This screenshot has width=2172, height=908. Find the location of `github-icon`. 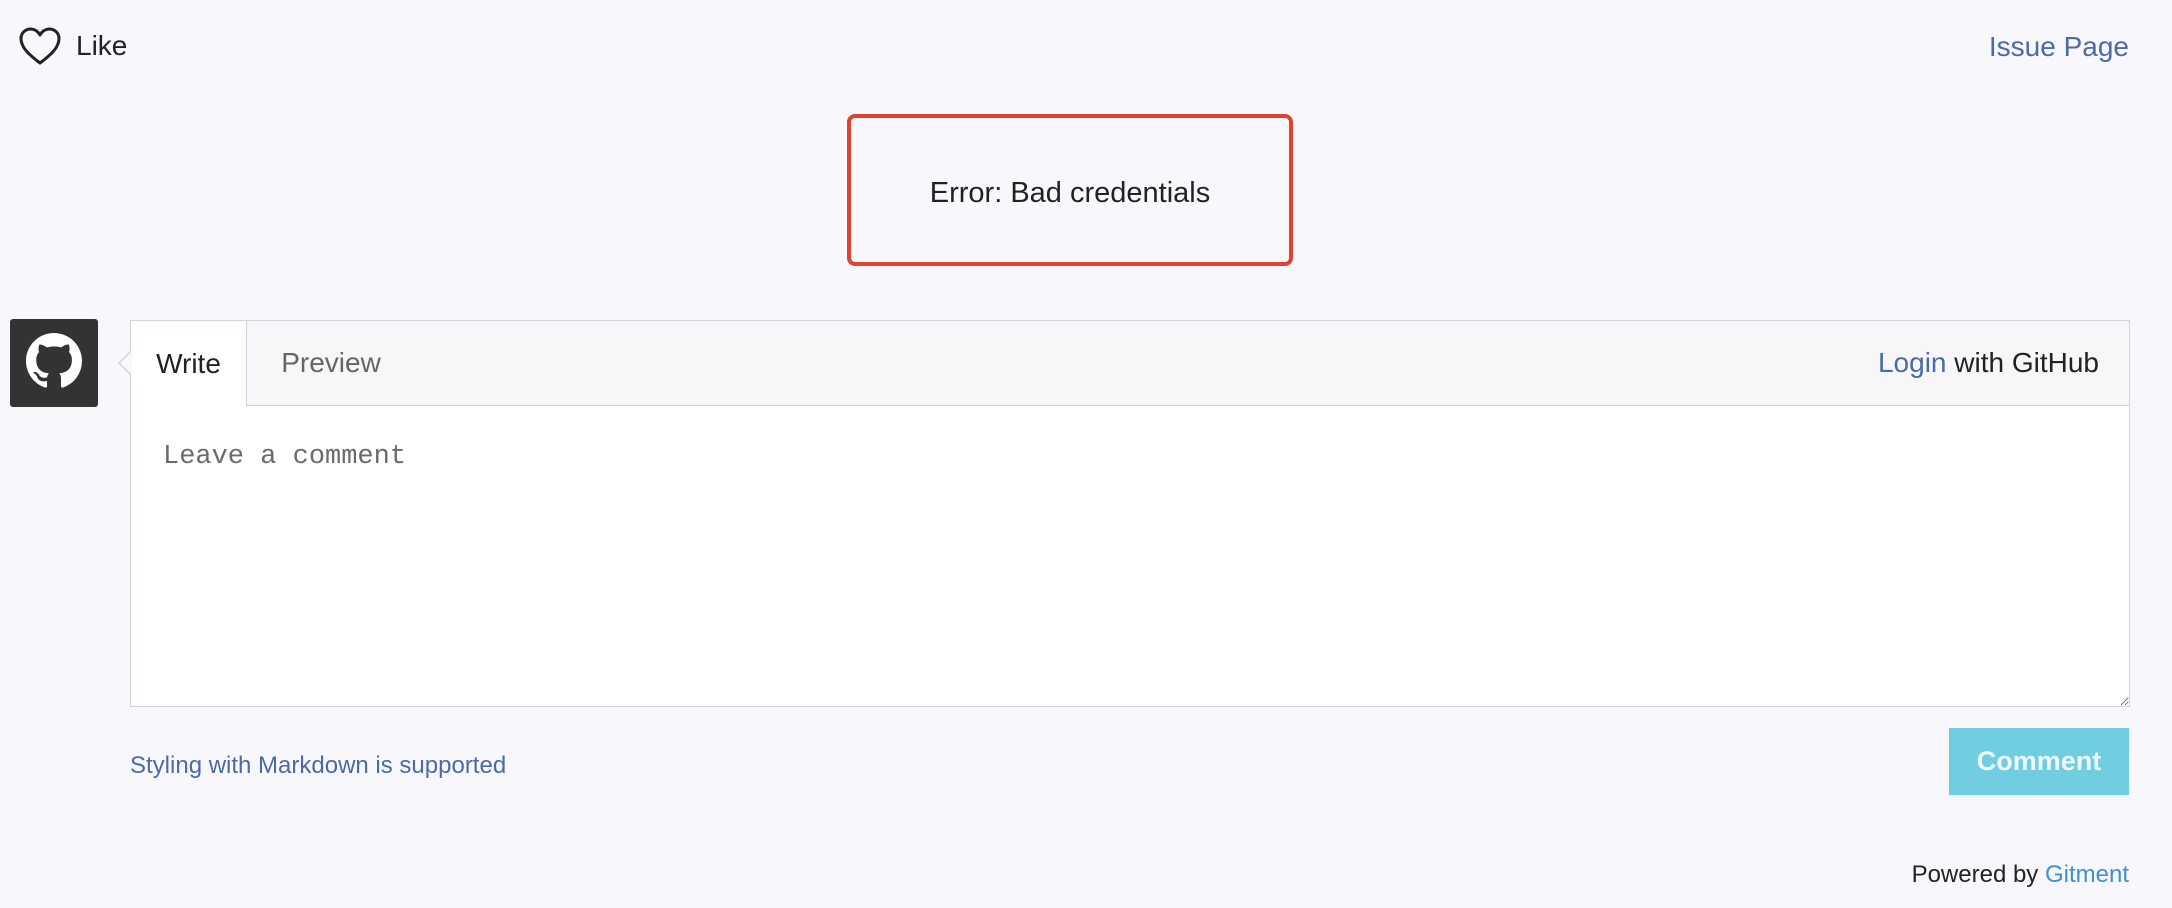

github-icon is located at coordinates (54, 363).